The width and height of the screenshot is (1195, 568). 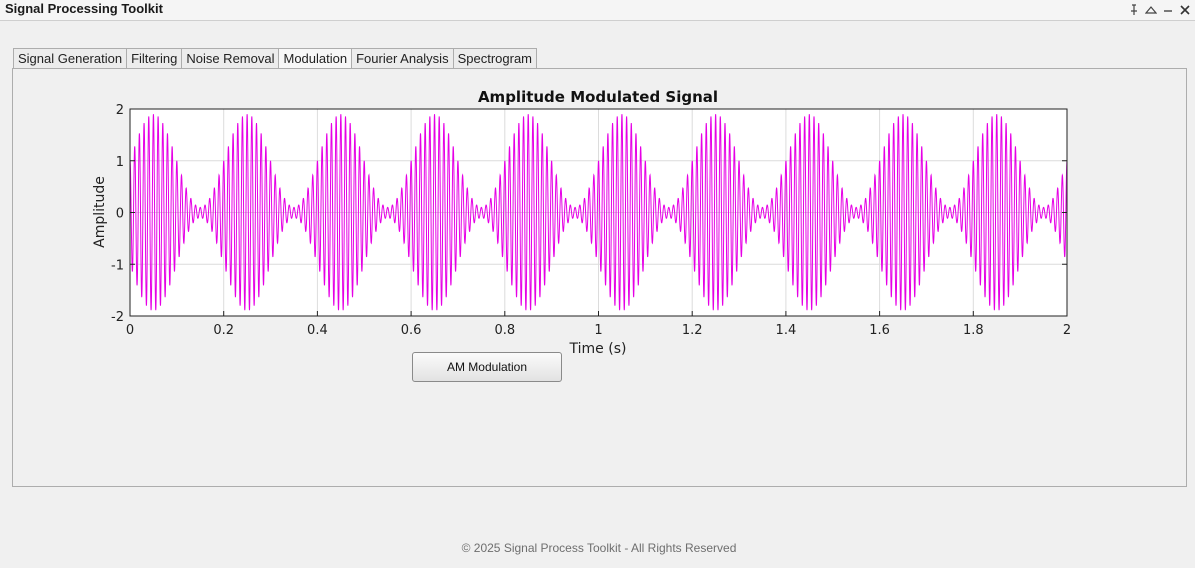 What do you see at coordinates (120, 110) in the screenshot?
I see `y-tick-label: 2` at bounding box center [120, 110].